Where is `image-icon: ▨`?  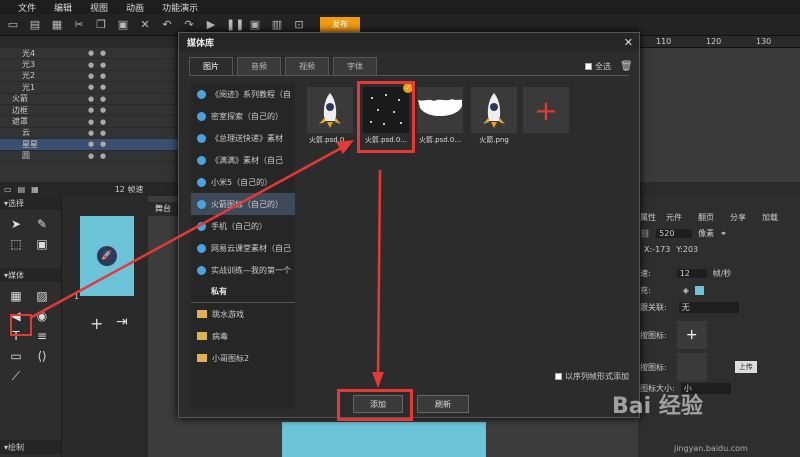
image-icon: ▨ is located at coordinates (42, 296).